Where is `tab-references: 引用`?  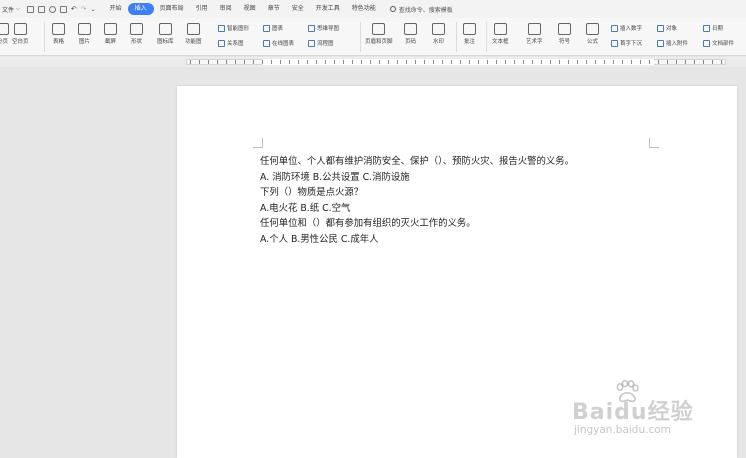
tab-references: 引用 is located at coordinates (202, 9).